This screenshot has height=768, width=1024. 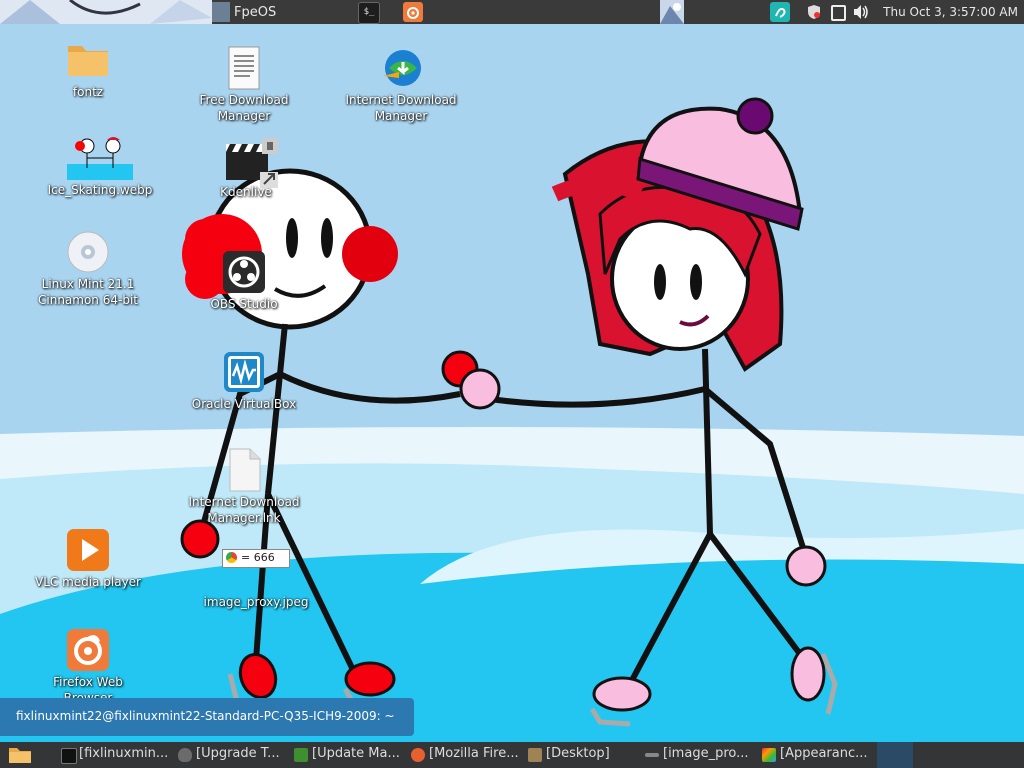 I want to click on desktop-icon-obs-studio: OBS Studio, so click(x=244, y=281).